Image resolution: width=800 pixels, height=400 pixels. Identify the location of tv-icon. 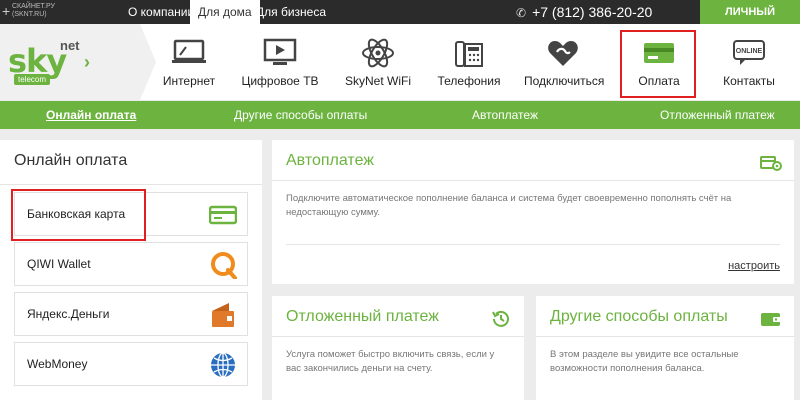
(280, 51).